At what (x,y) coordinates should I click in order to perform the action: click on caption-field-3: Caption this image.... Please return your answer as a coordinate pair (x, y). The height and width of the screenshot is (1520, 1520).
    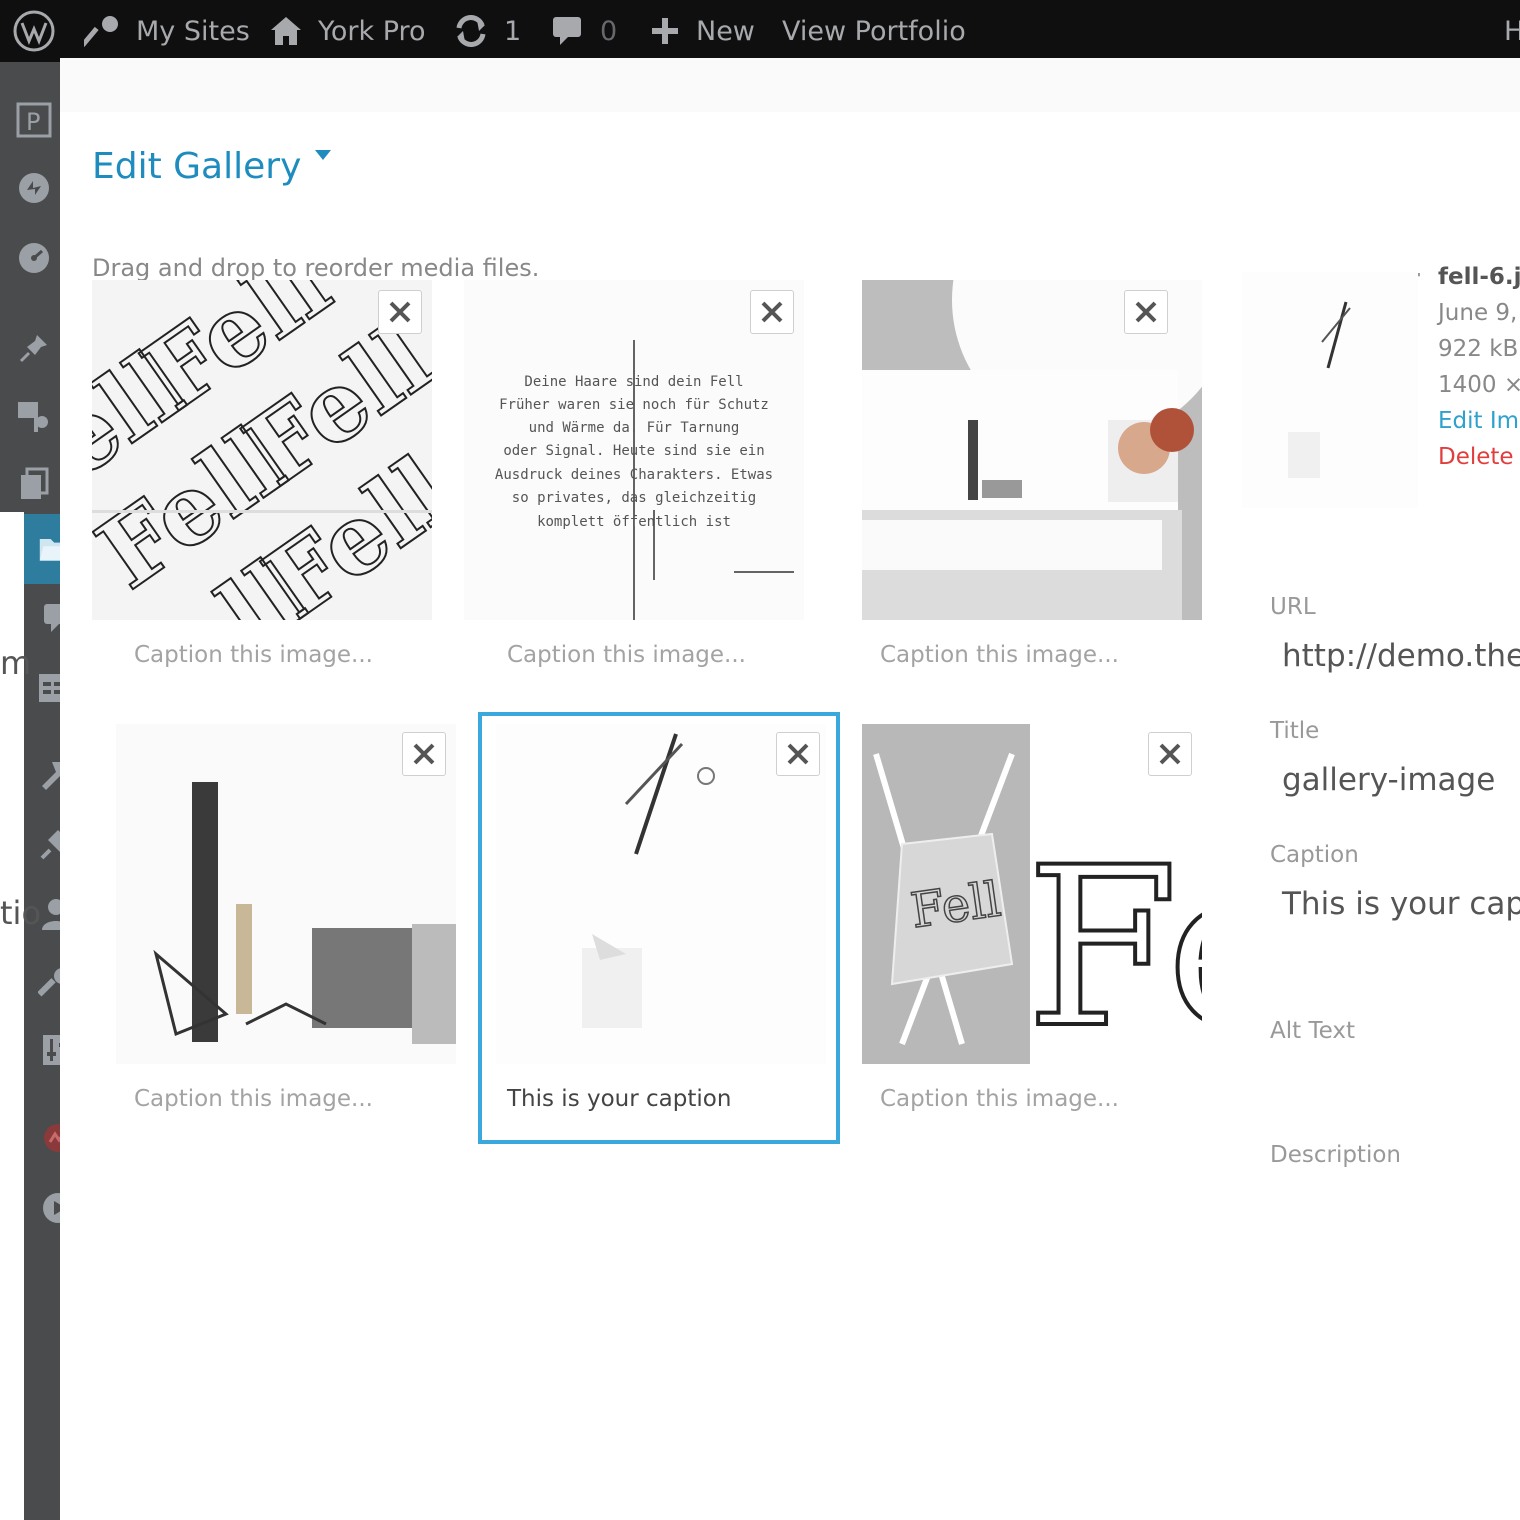
    Looking at the image, I should click on (999, 655).